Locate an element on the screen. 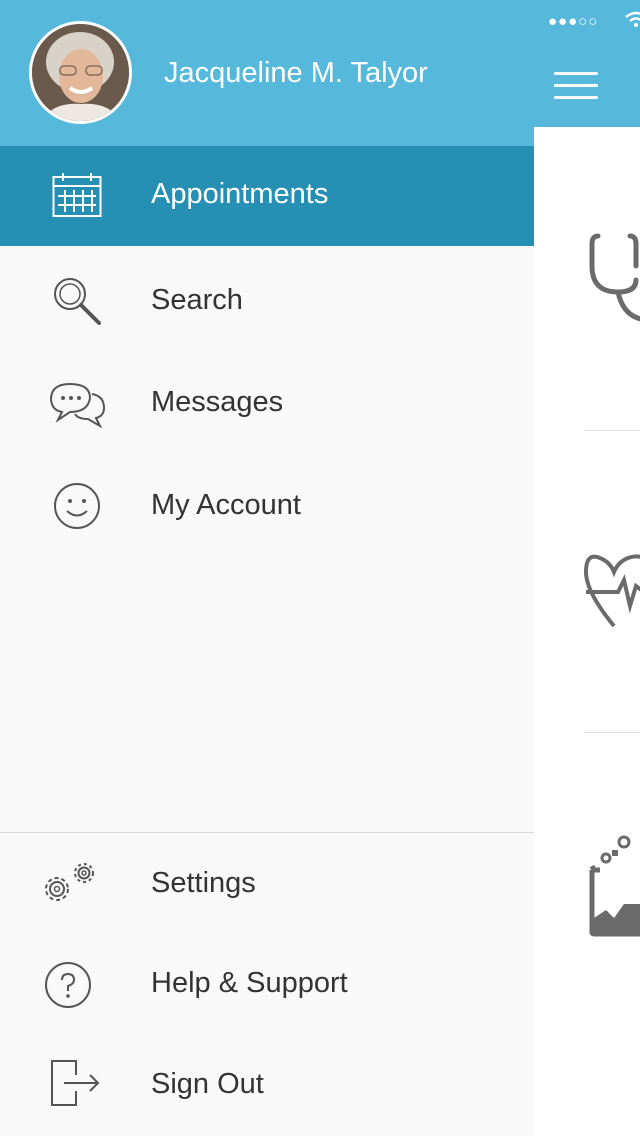 Image resolution: width=640 pixels, height=1136 pixels. menu-item-search: Search is located at coordinates (267, 299).